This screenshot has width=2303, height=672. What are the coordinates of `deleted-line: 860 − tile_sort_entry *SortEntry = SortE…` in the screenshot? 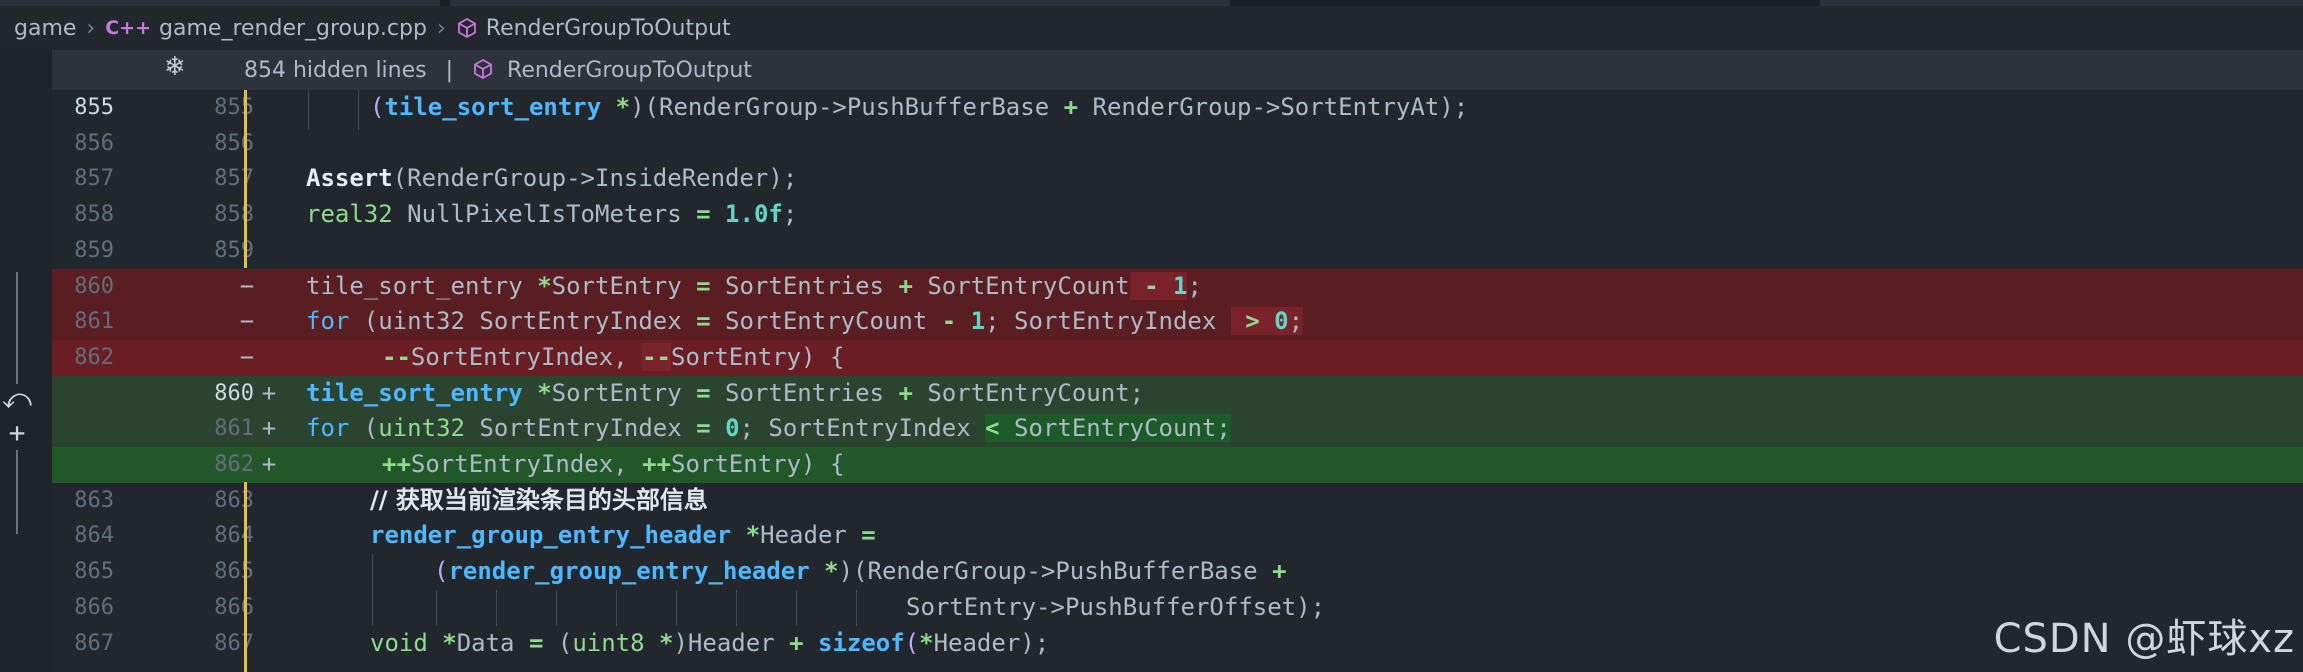 It's located at (1177, 286).